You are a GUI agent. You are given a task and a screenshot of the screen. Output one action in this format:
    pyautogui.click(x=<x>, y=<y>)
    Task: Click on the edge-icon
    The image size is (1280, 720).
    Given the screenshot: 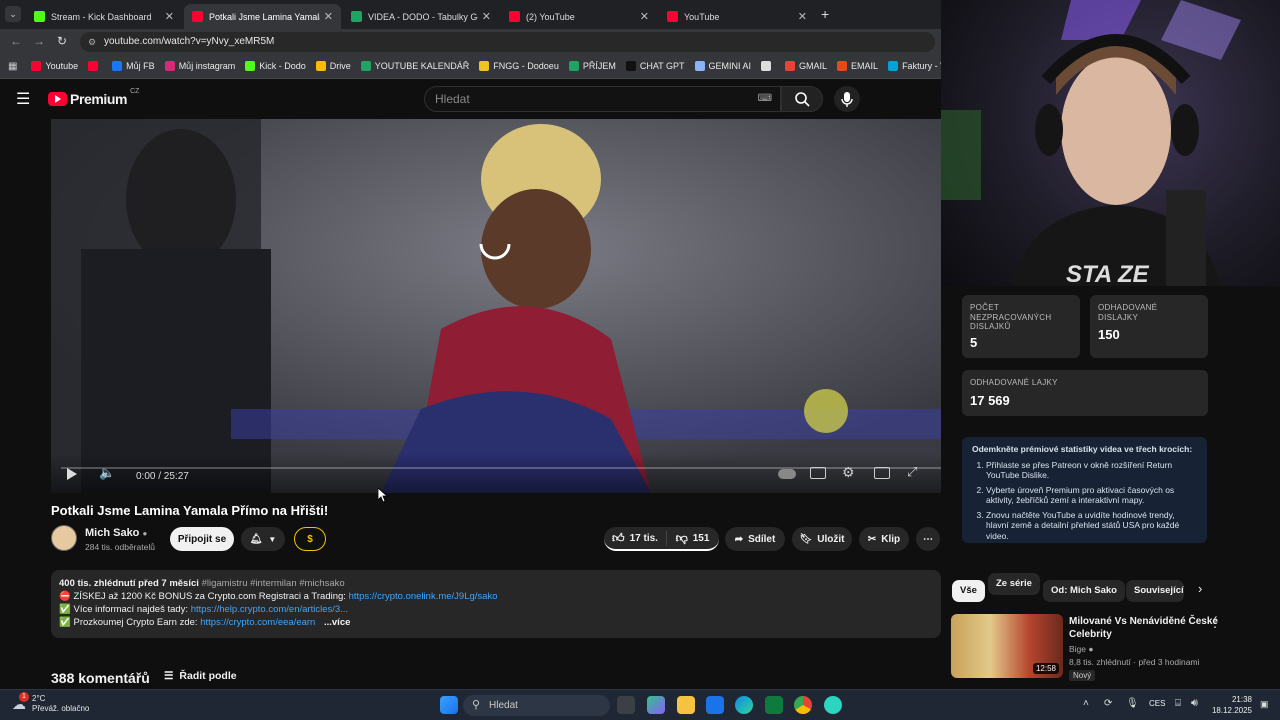 What is the action you would take?
    pyautogui.click(x=744, y=705)
    